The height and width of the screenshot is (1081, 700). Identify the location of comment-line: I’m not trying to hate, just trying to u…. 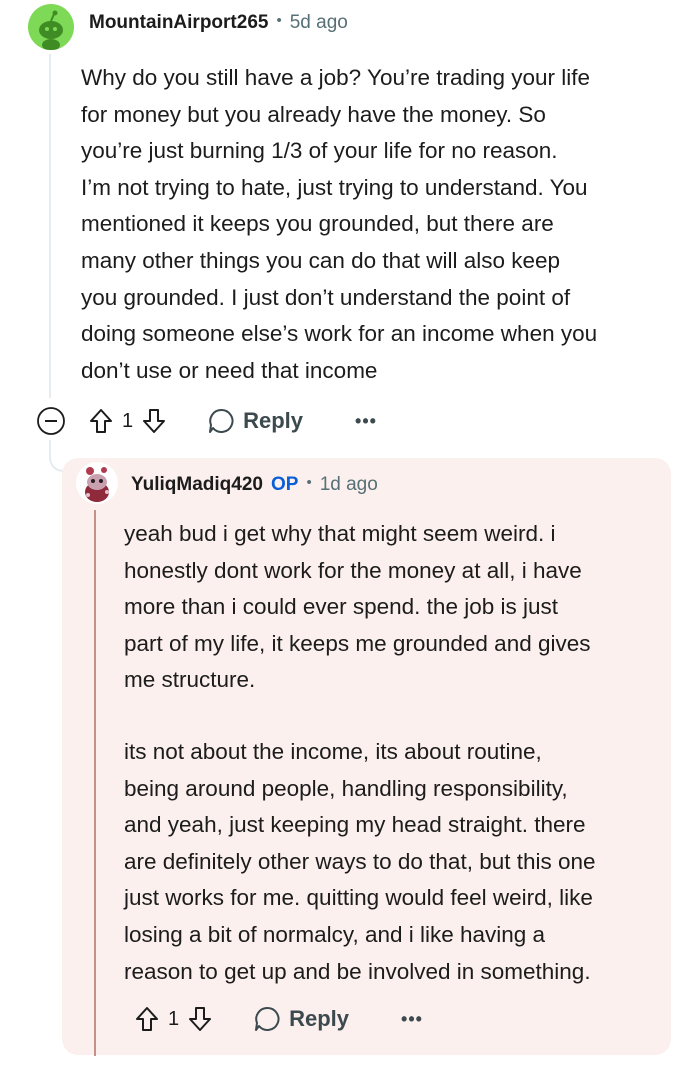
(334, 187).